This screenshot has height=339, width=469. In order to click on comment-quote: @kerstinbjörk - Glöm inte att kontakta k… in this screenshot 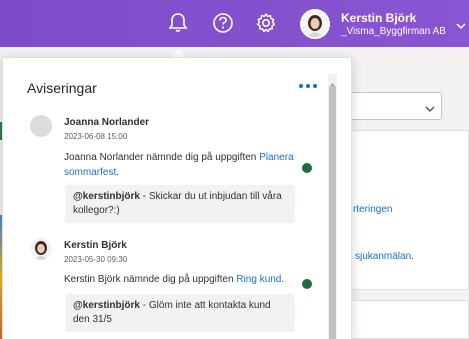, I will do `click(180, 313)`.